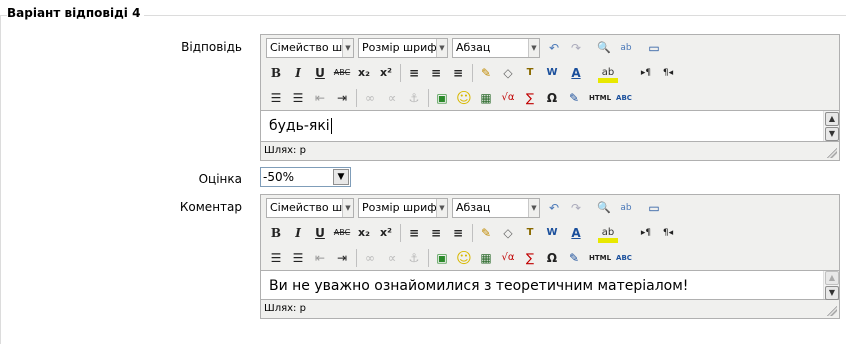  I want to click on toolbar-row-3: ☰ ☰ ⇤ ⇥ ∞ ∝ ⚓ ▣ ☺ ▦ √α ∑ Ω ✎ HTML ABC, so click(550, 257).